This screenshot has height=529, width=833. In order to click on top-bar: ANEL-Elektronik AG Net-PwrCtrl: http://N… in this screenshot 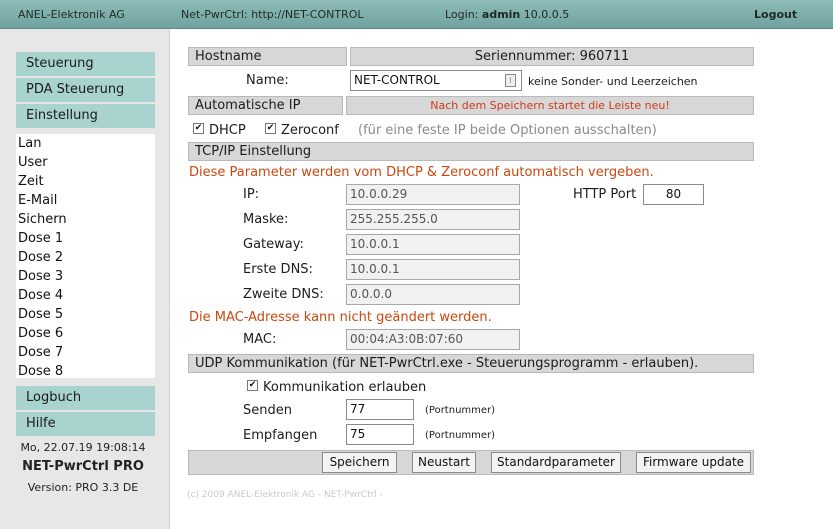, I will do `click(416, 14)`.